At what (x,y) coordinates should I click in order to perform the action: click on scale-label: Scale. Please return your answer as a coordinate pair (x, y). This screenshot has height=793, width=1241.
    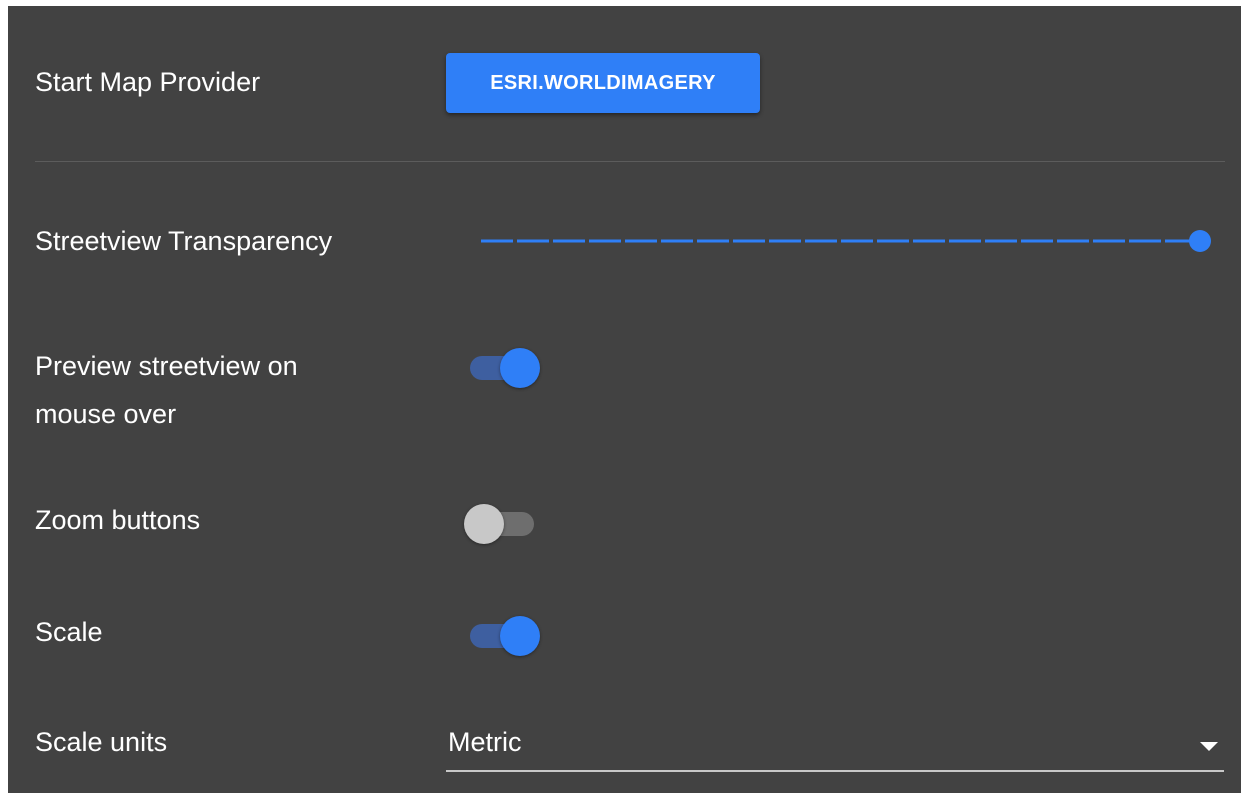
    Looking at the image, I should click on (69, 632).